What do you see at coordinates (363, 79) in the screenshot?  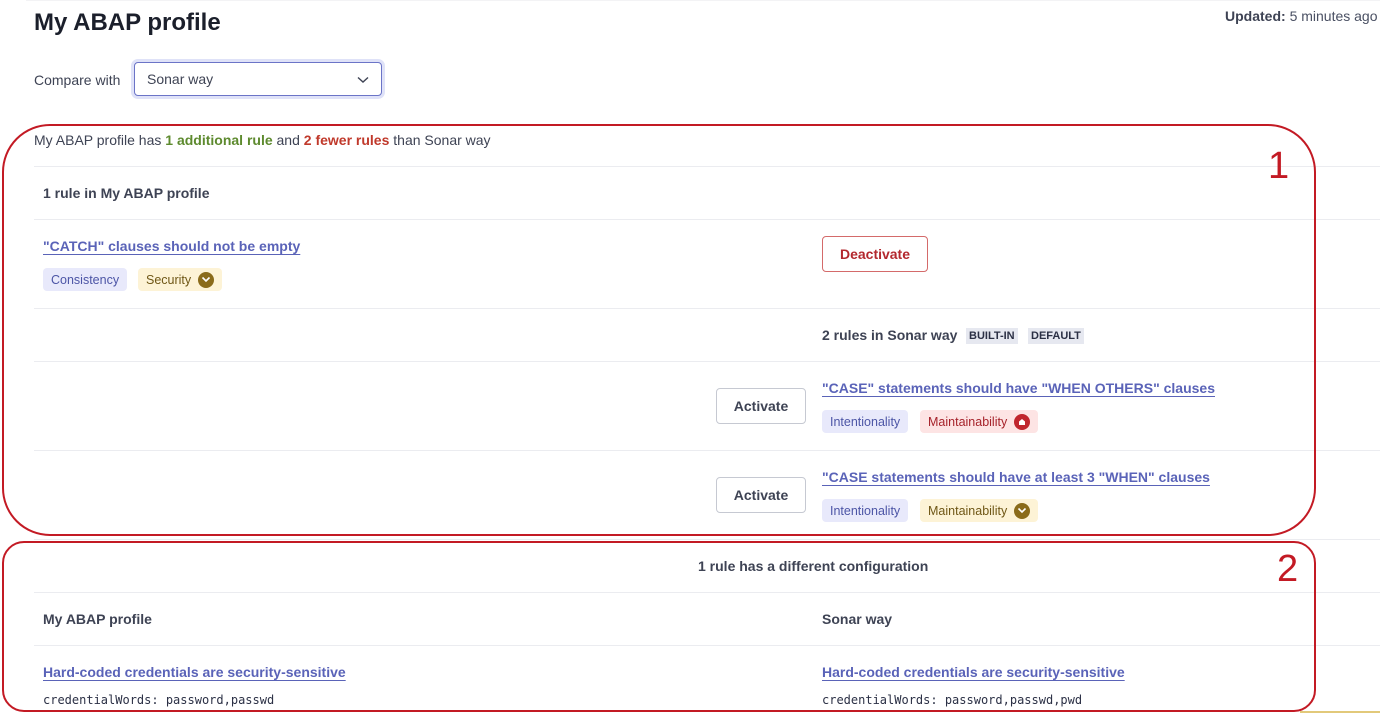 I see `chevron-down-icon` at bounding box center [363, 79].